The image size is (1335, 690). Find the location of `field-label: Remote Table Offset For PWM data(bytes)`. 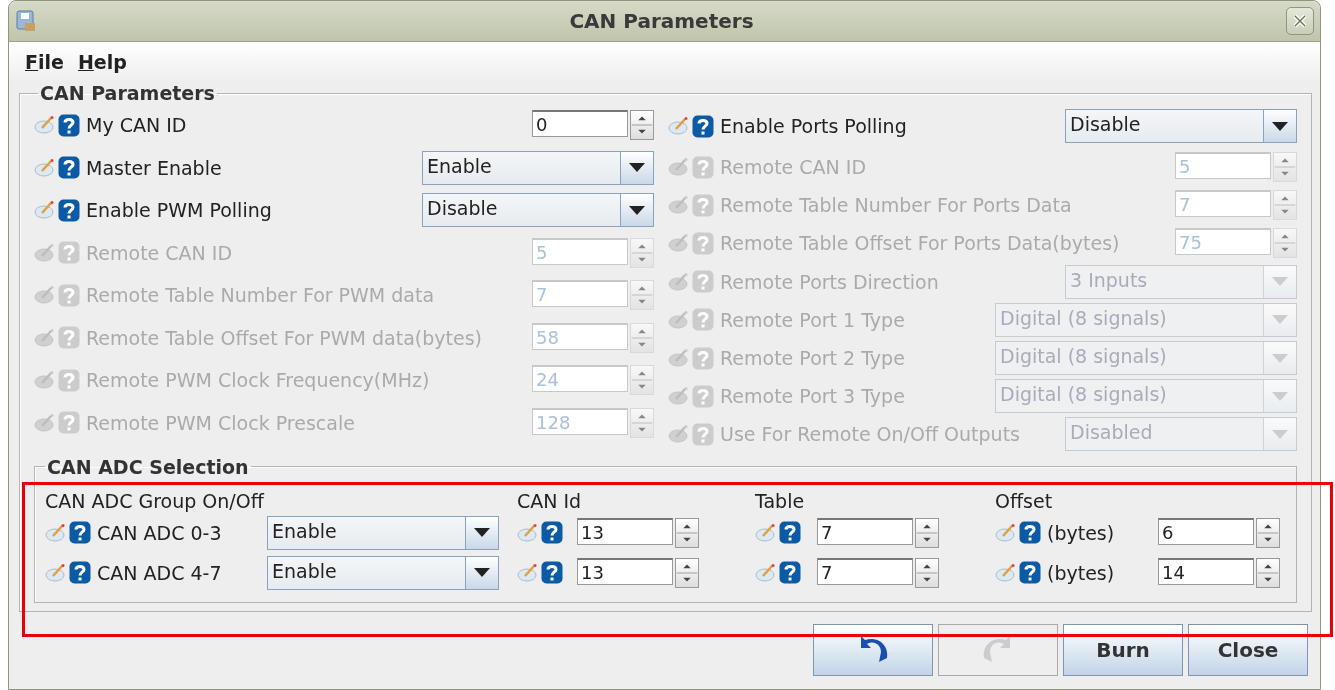

field-label: Remote Table Offset For PWM data(bytes) is located at coordinates (284, 337).